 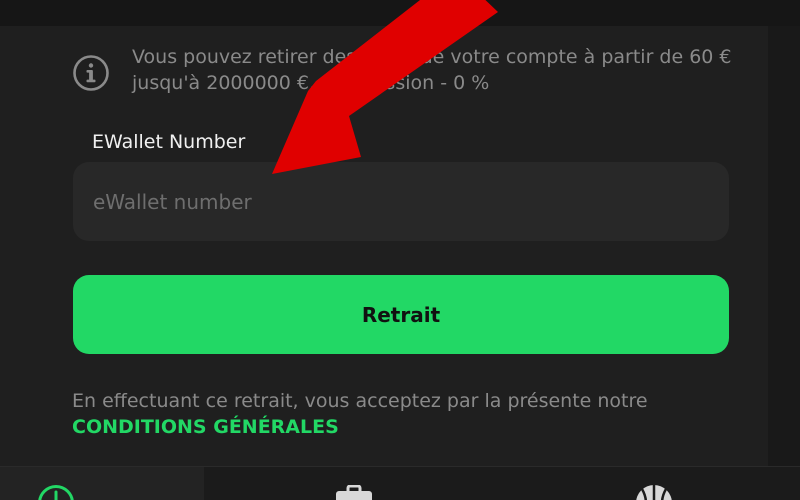 What do you see at coordinates (401, 314) in the screenshot?
I see `withdraw-button: Retrait` at bounding box center [401, 314].